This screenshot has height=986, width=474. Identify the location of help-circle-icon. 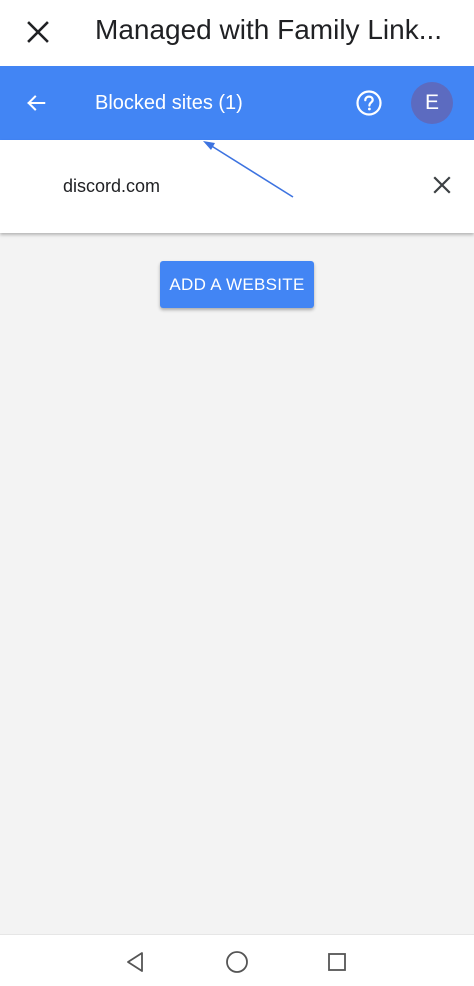
(369, 103).